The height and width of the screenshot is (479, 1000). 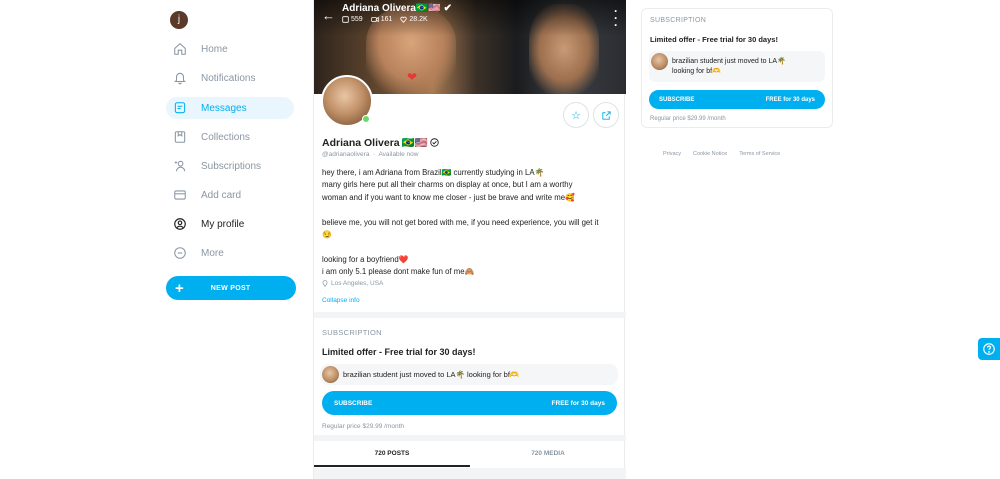 I want to click on share-icon, so click(x=606, y=115).